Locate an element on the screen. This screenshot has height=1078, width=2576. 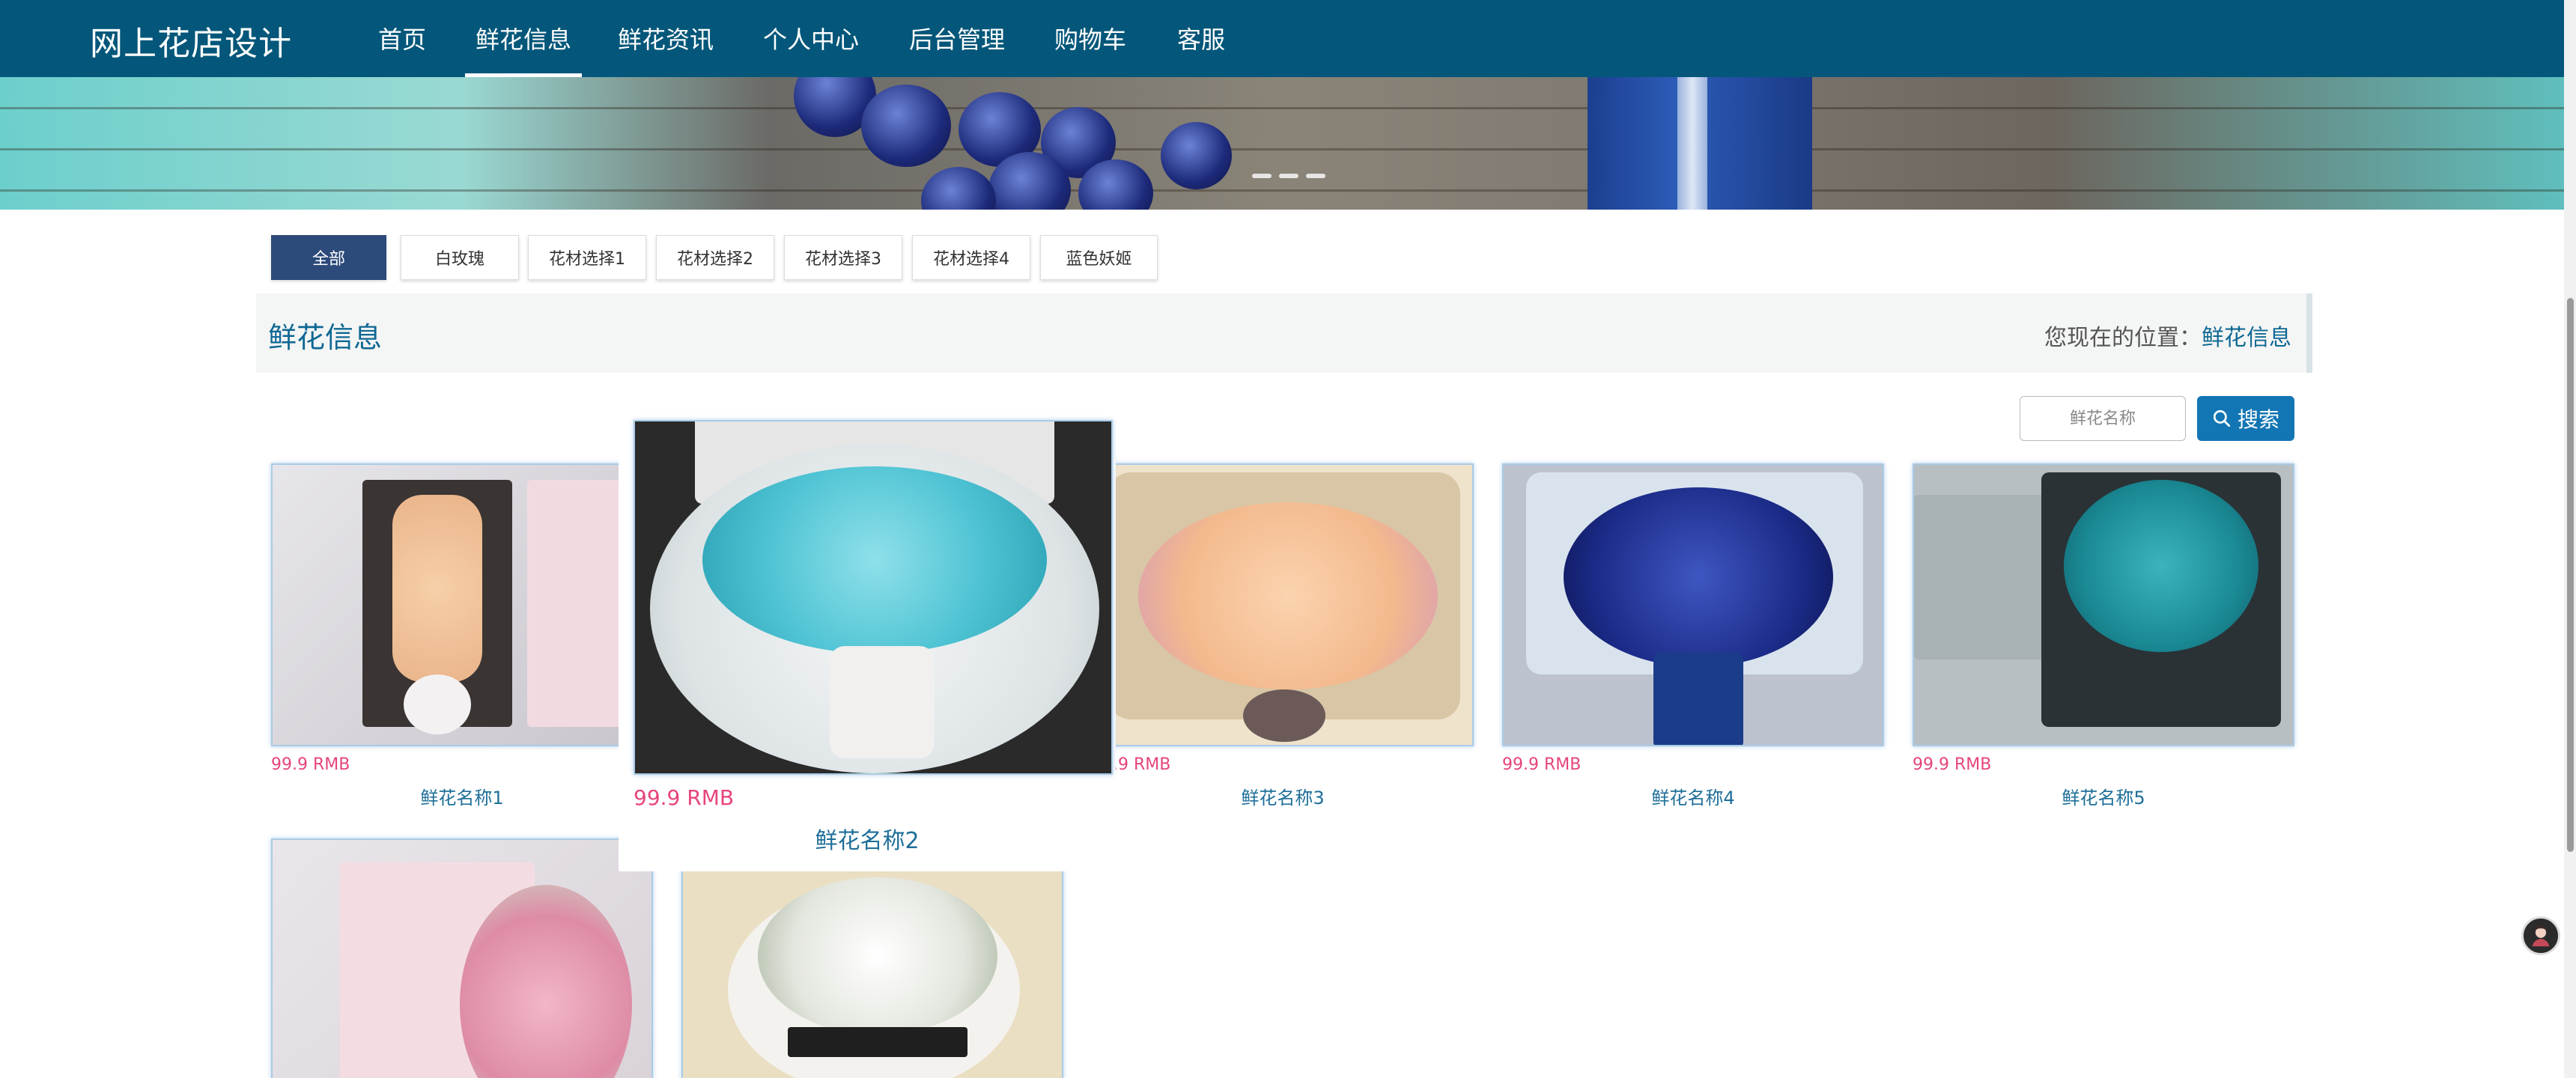
product-card-4: 99.9 RMB 鲜花名称4 is located at coordinates (1693, 636).